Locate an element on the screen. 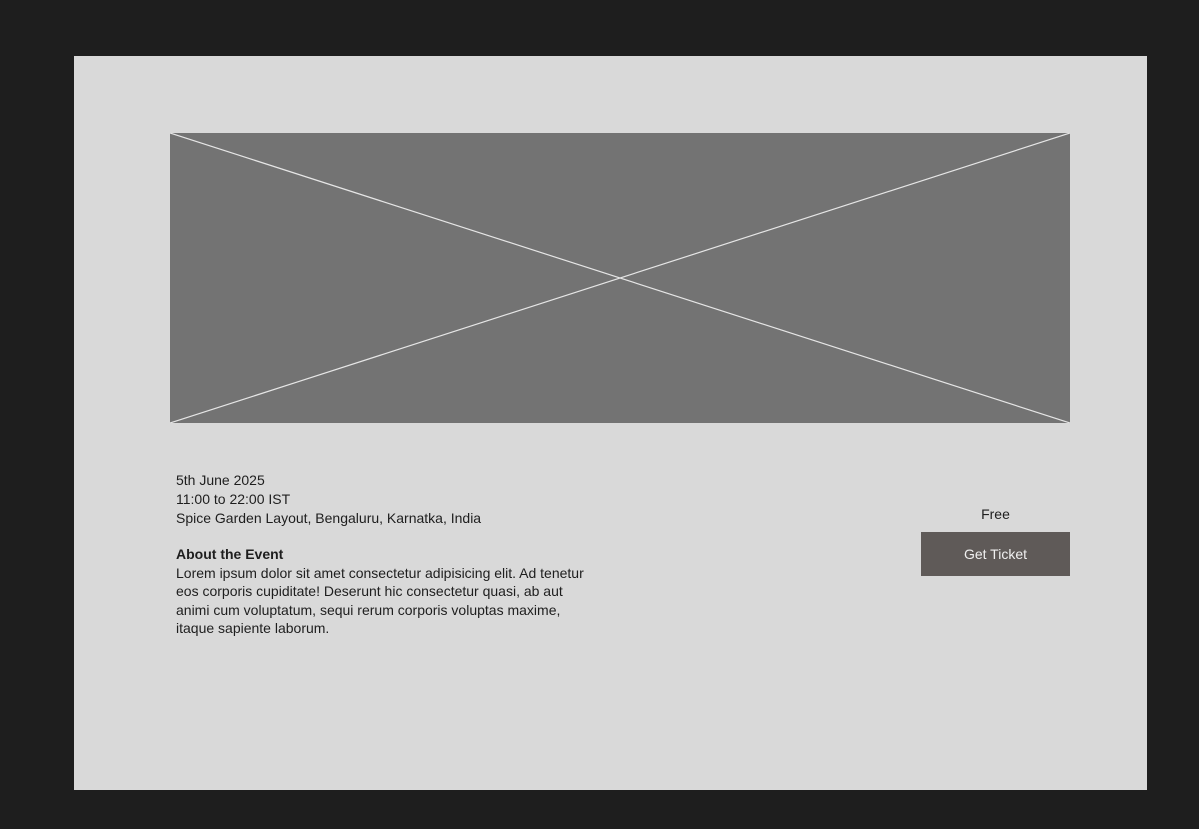  ticket-price: Free is located at coordinates (995, 514).